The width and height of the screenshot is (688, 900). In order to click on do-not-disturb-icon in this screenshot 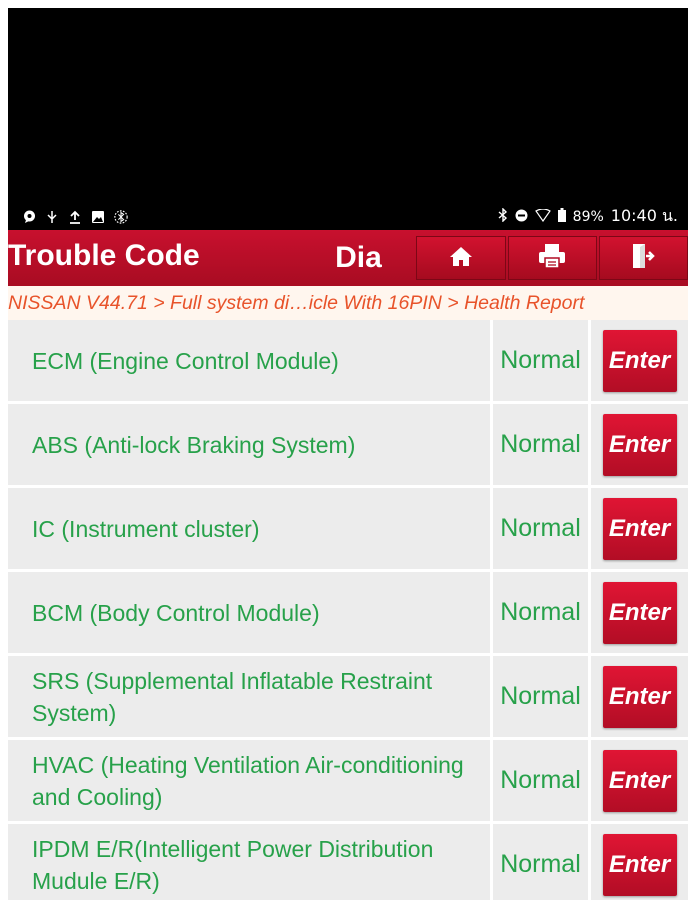, I will do `click(521, 217)`.